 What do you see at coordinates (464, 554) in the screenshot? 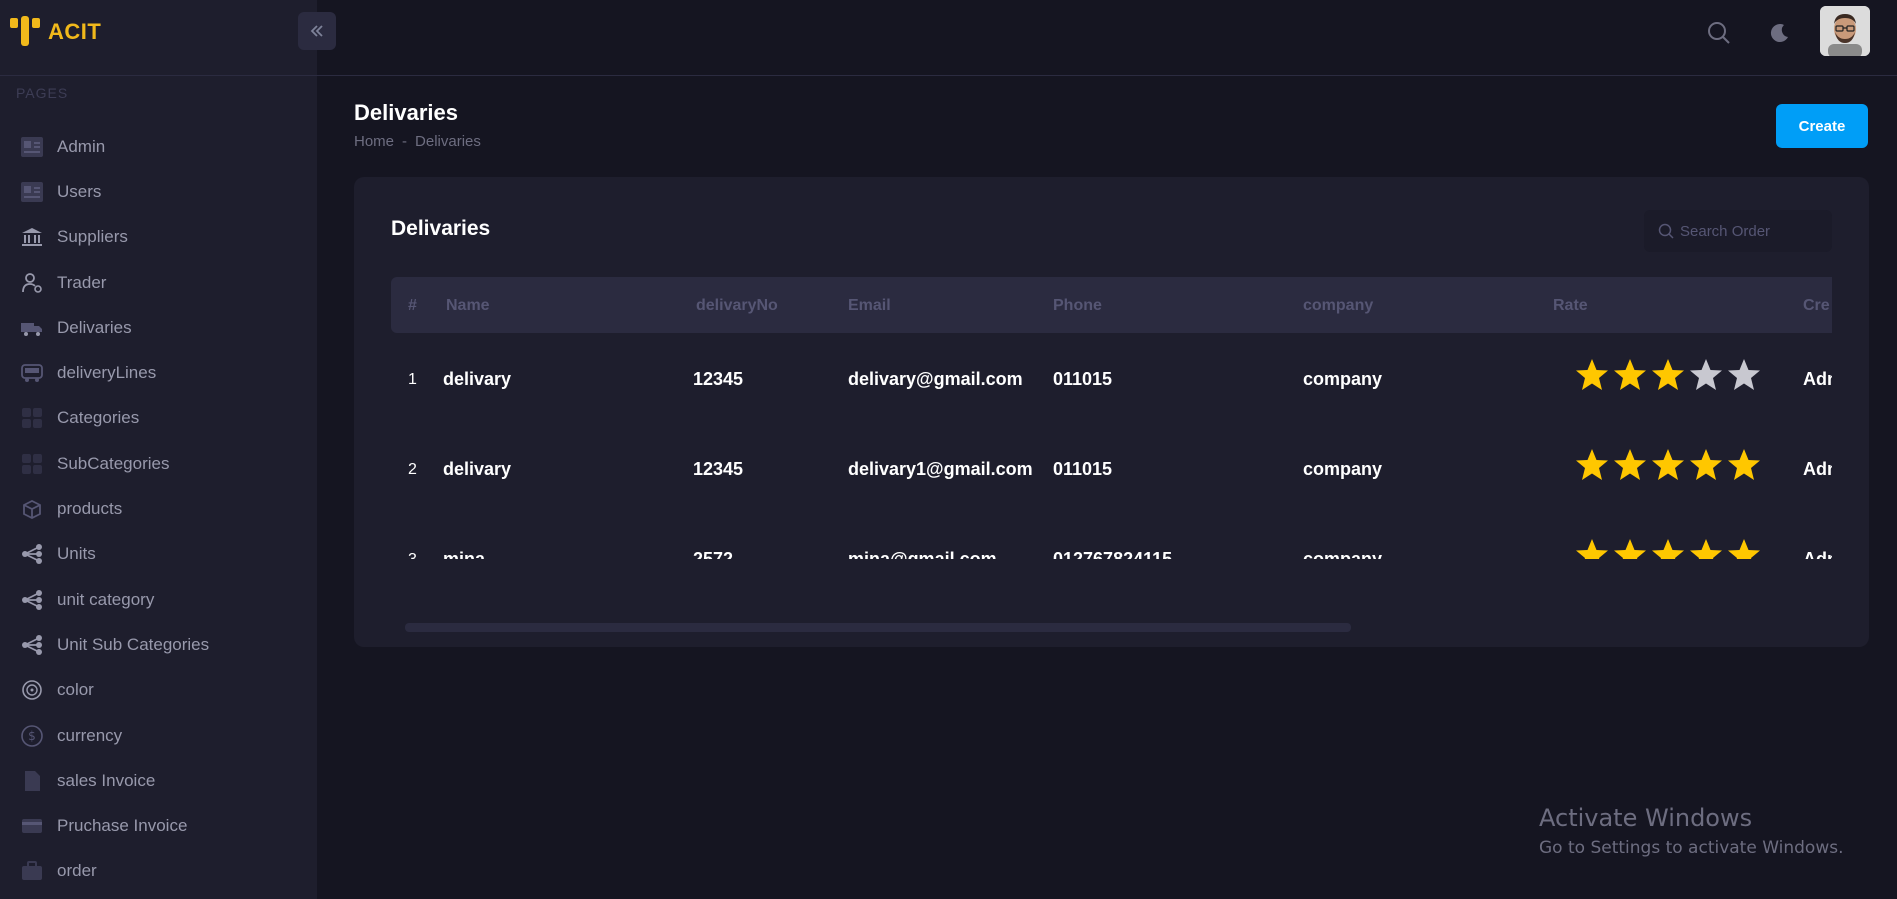
I see `cell-name: mina` at bounding box center [464, 554].